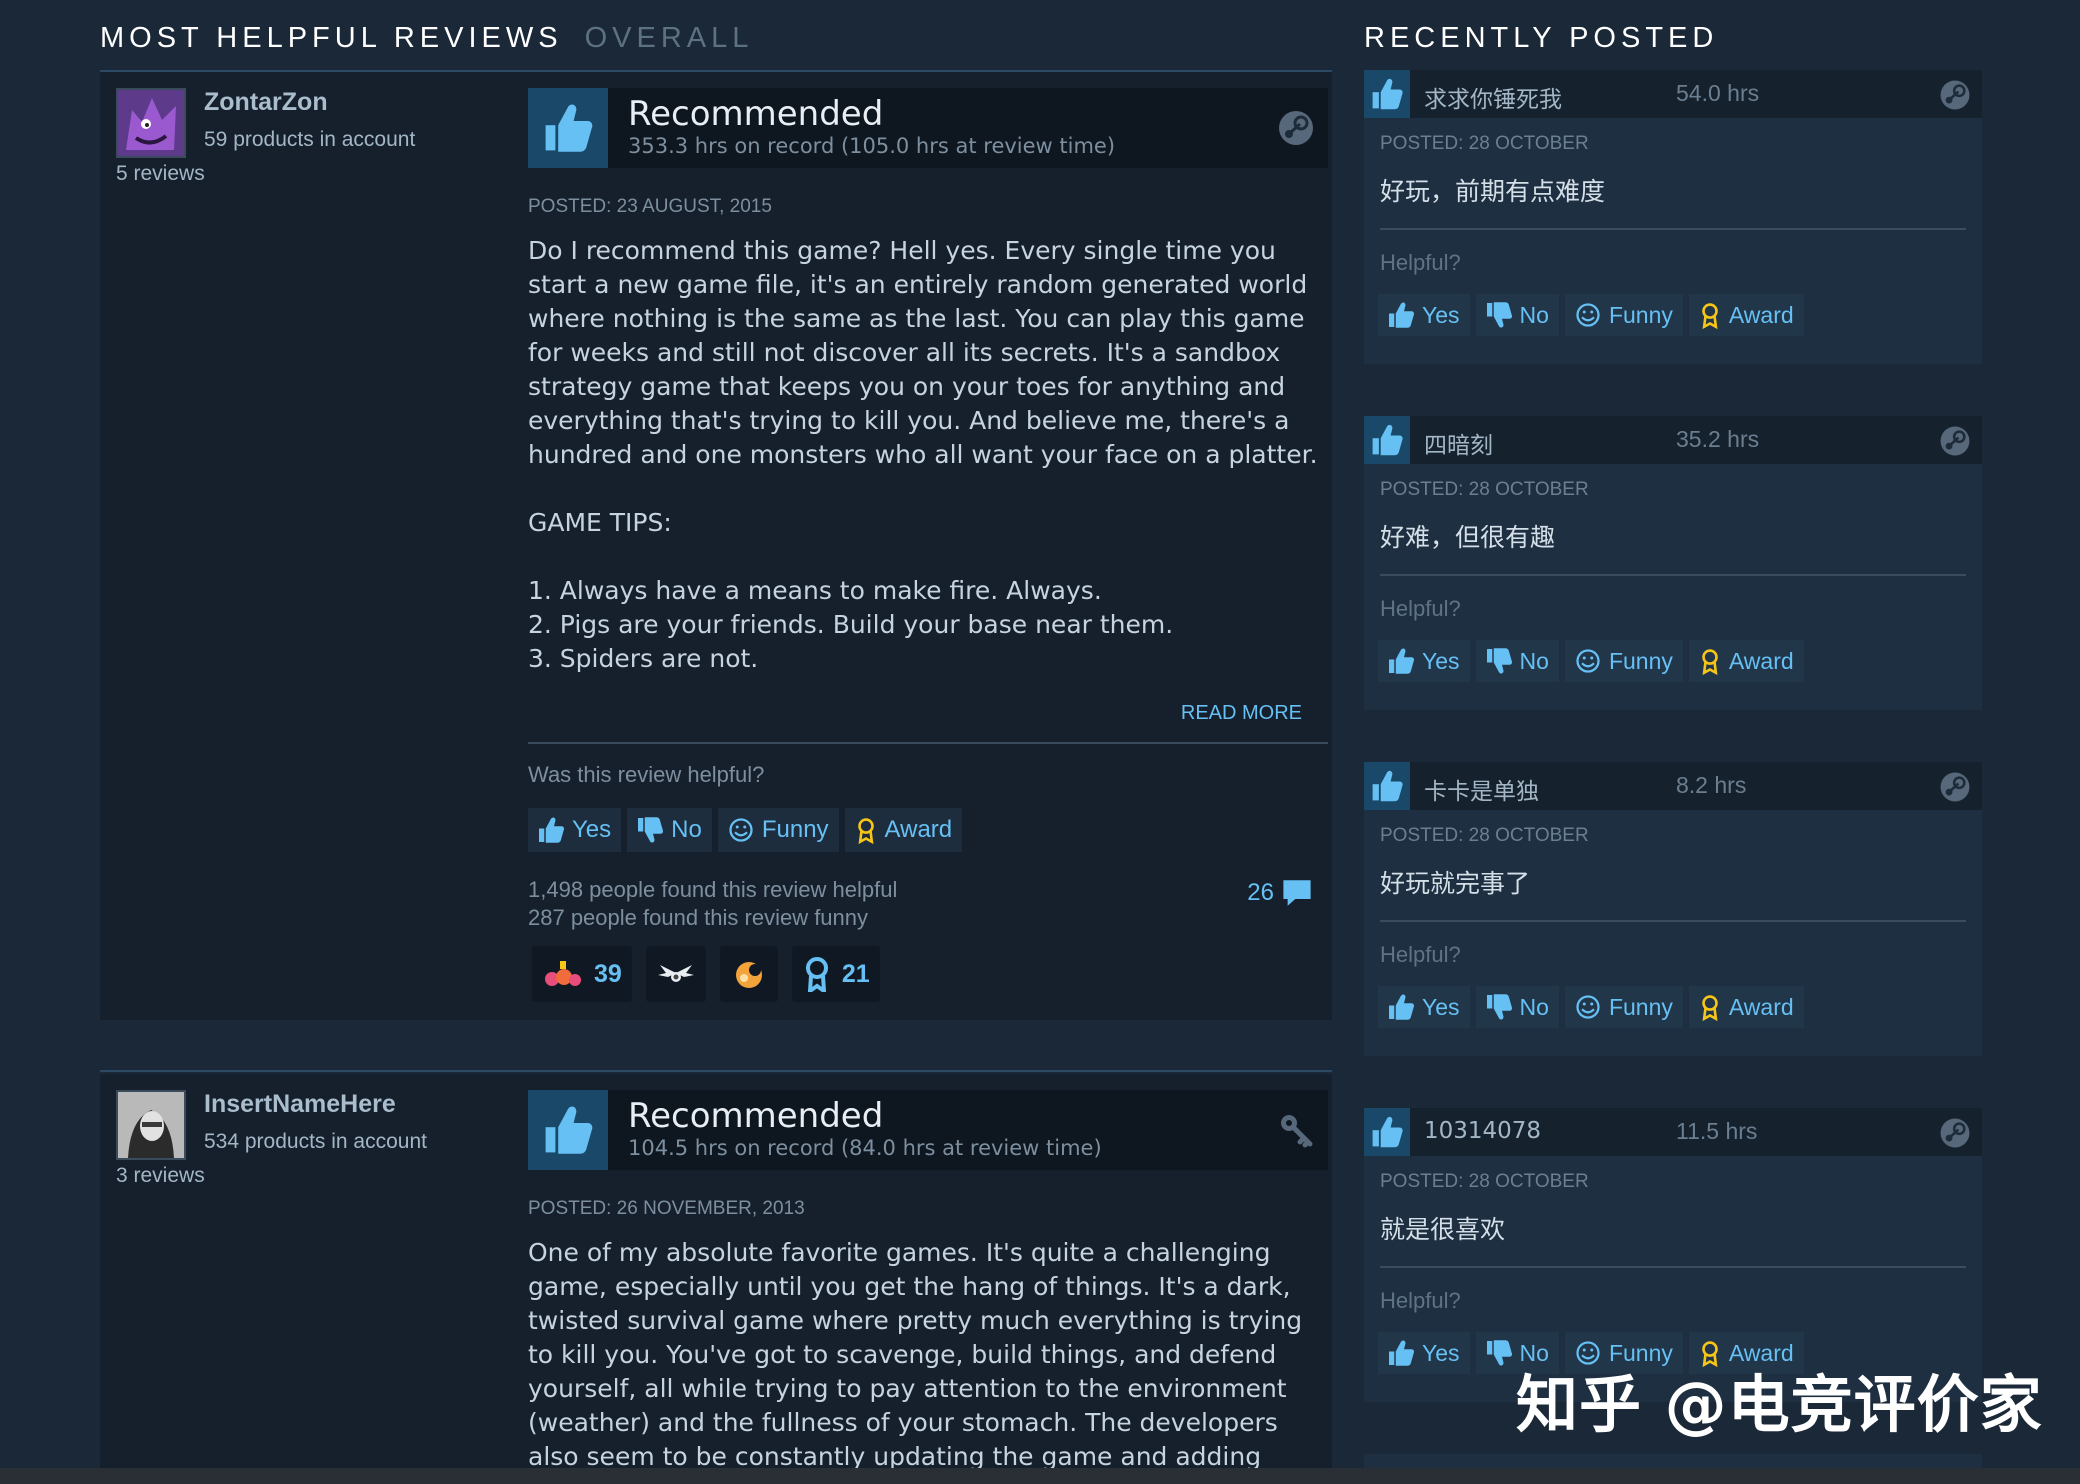  I want to click on recent-hours: 54.0 hrs, so click(1718, 93).